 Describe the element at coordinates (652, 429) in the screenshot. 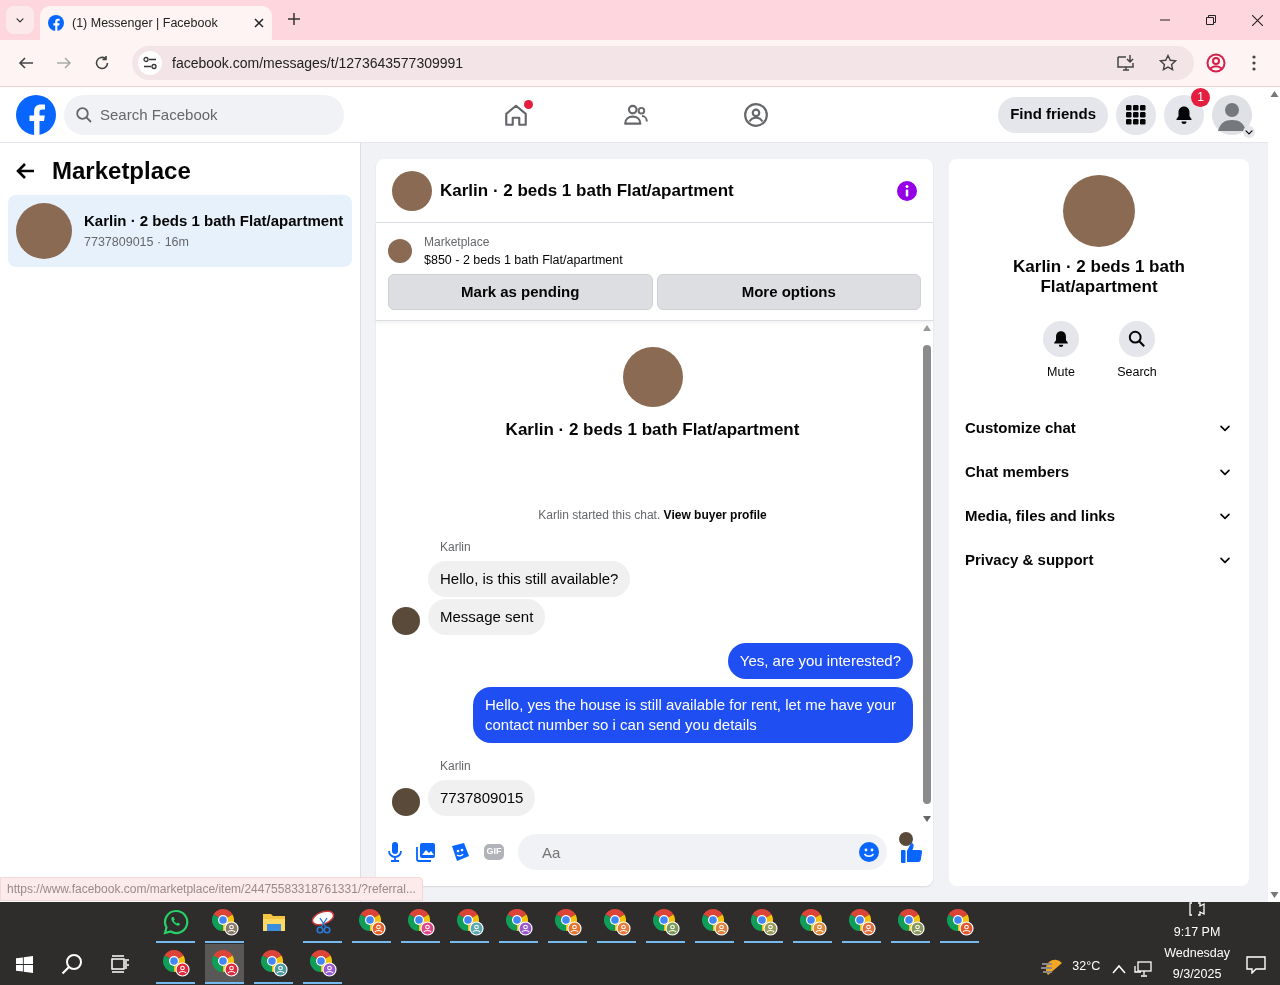

I see `listing-title: Karlin · 2 beds 1 bath Flat/apartment` at that location.